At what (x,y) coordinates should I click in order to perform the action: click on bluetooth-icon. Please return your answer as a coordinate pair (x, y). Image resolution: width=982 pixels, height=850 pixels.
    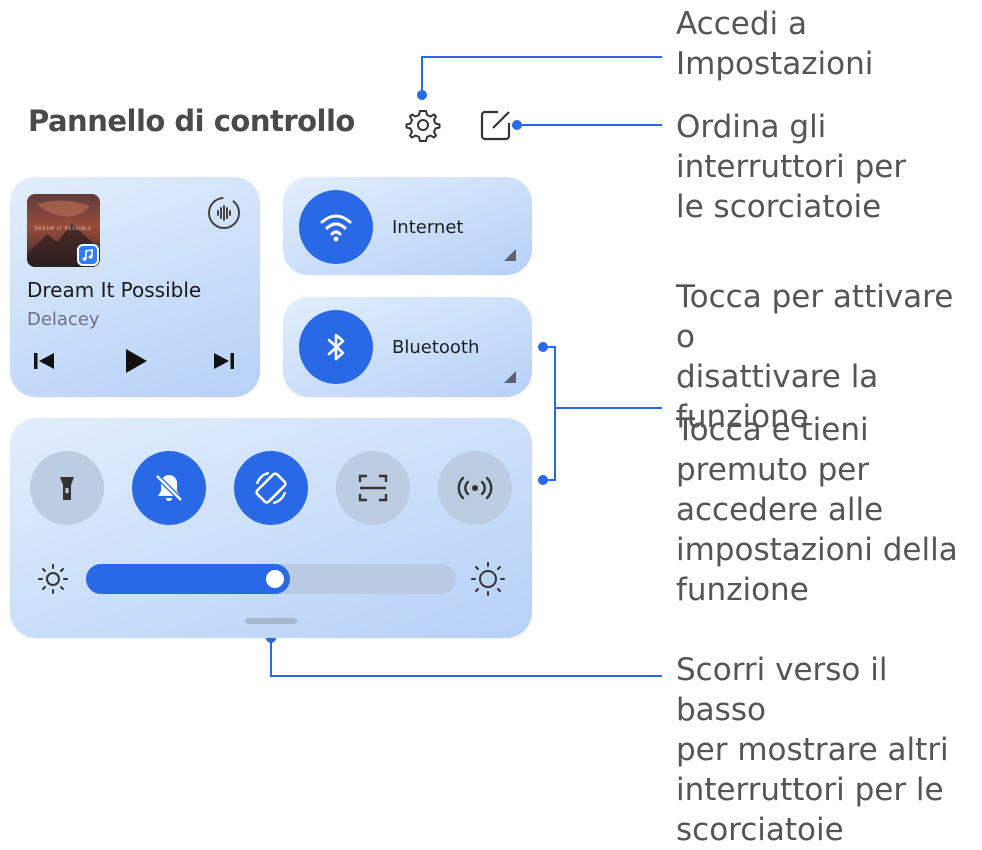
    Looking at the image, I should click on (336, 347).